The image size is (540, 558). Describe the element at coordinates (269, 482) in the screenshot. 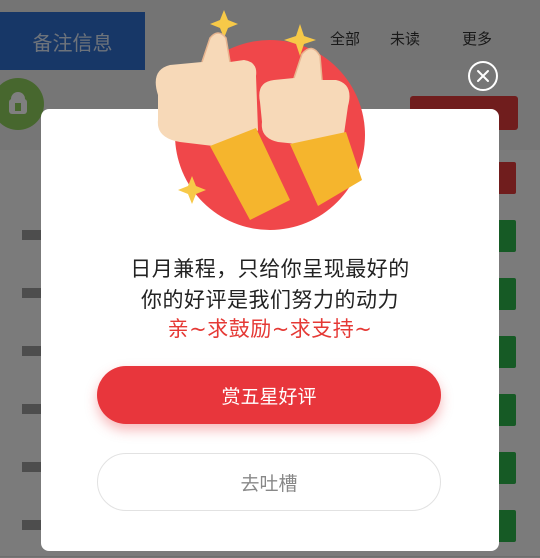

I see `complain-button: 去吐槽` at that location.